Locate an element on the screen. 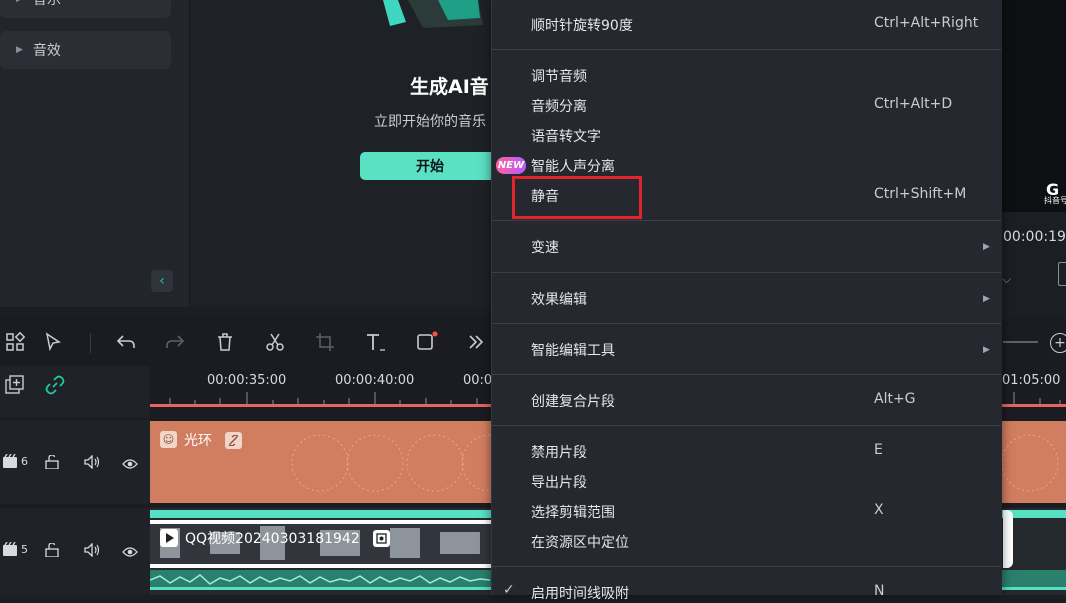 The height and width of the screenshot is (603, 1066). clip-label: QQ视频20240303181942 is located at coordinates (272, 539).